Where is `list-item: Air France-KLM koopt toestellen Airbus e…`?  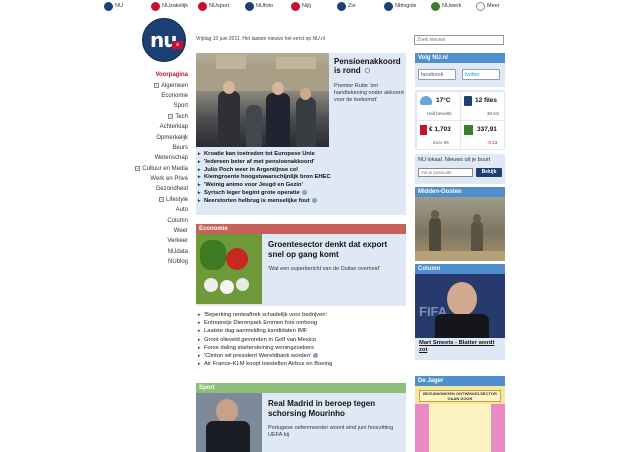
list-item: Air France-KLM koopt toestellen Airbus e… is located at coordinates (302, 364).